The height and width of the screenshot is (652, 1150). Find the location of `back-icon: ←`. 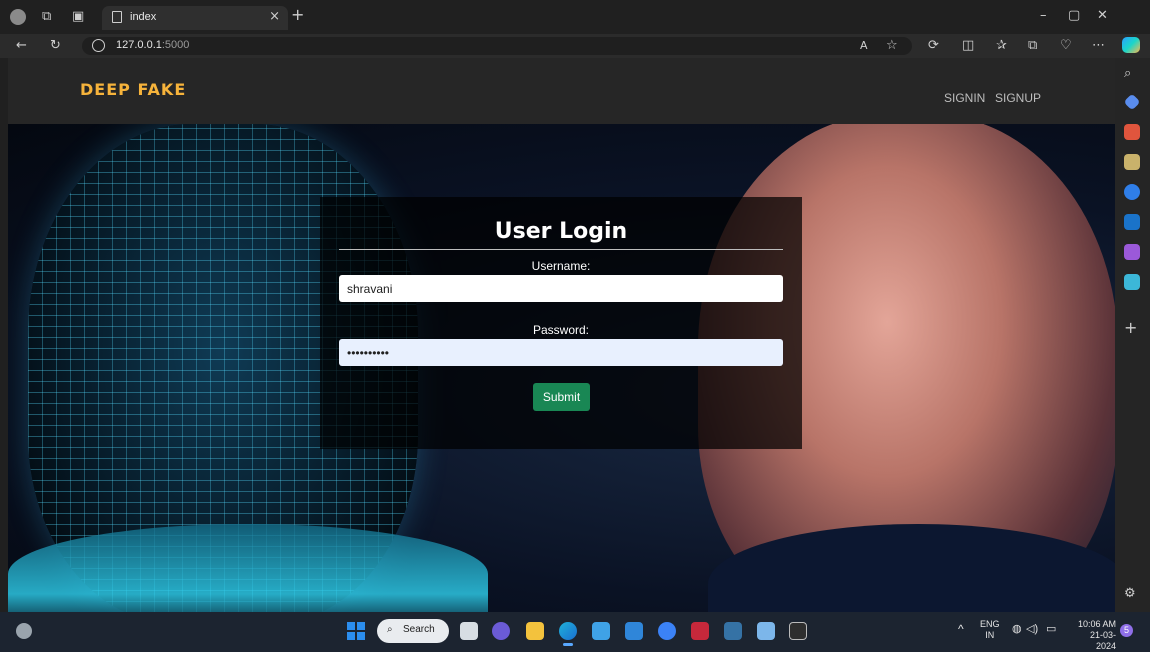

back-icon: ← is located at coordinates (21, 46).